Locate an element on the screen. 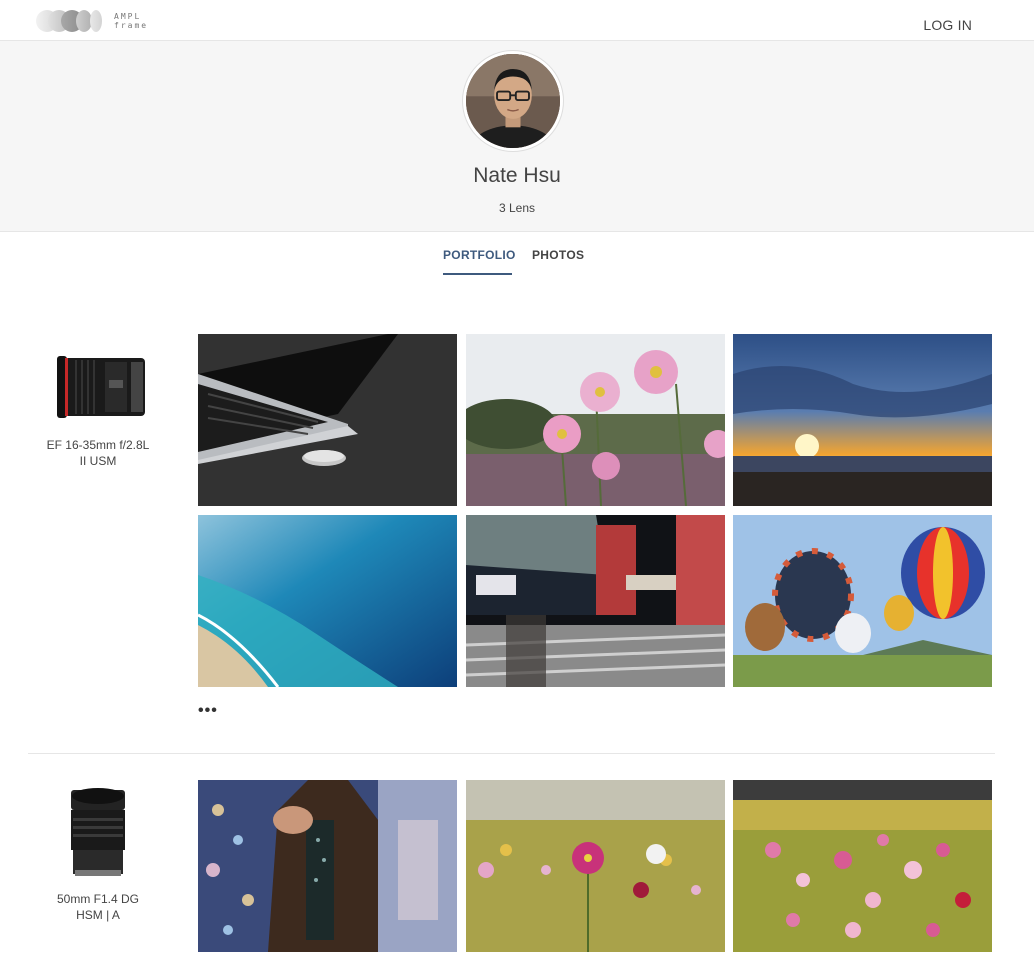 Image resolution: width=1034 pixels, height=961 pixels. photo-night-street-scene is located at coordinates (595, 601).